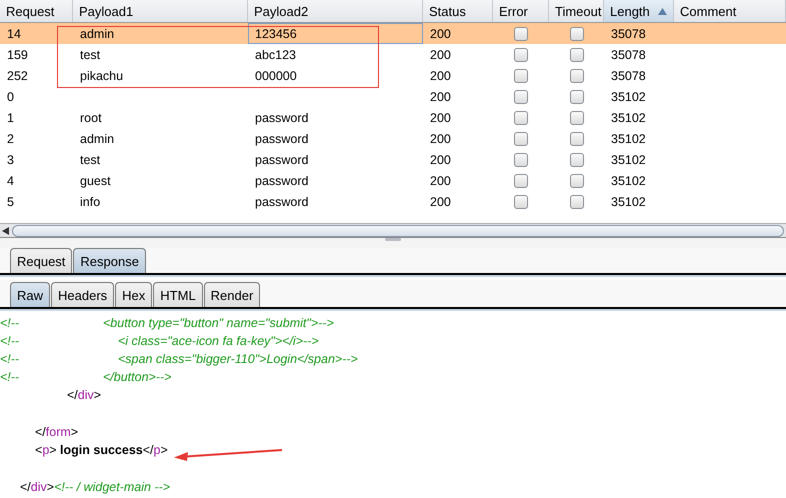 Image resolution: width=786 pixels, height=498 pixels. I want to click on code-line: </form>, so click(56, 432).